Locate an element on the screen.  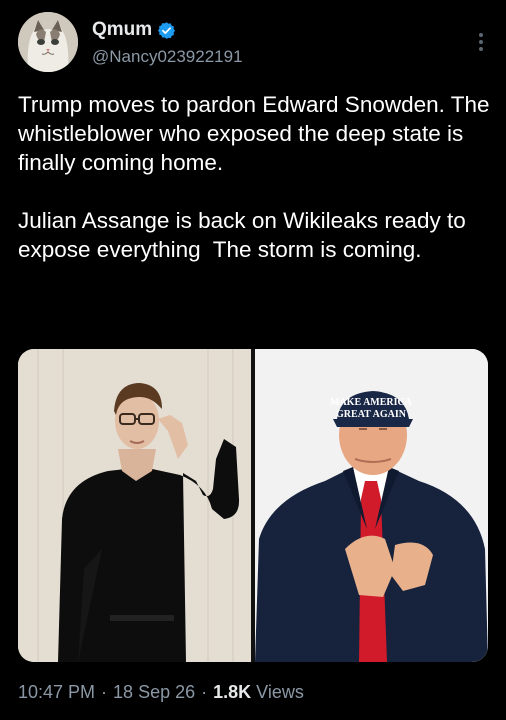
tweet-meta: 10:47 PM · 18 Sep 26 · 1.8K Views is located at coordinates (161, 692).